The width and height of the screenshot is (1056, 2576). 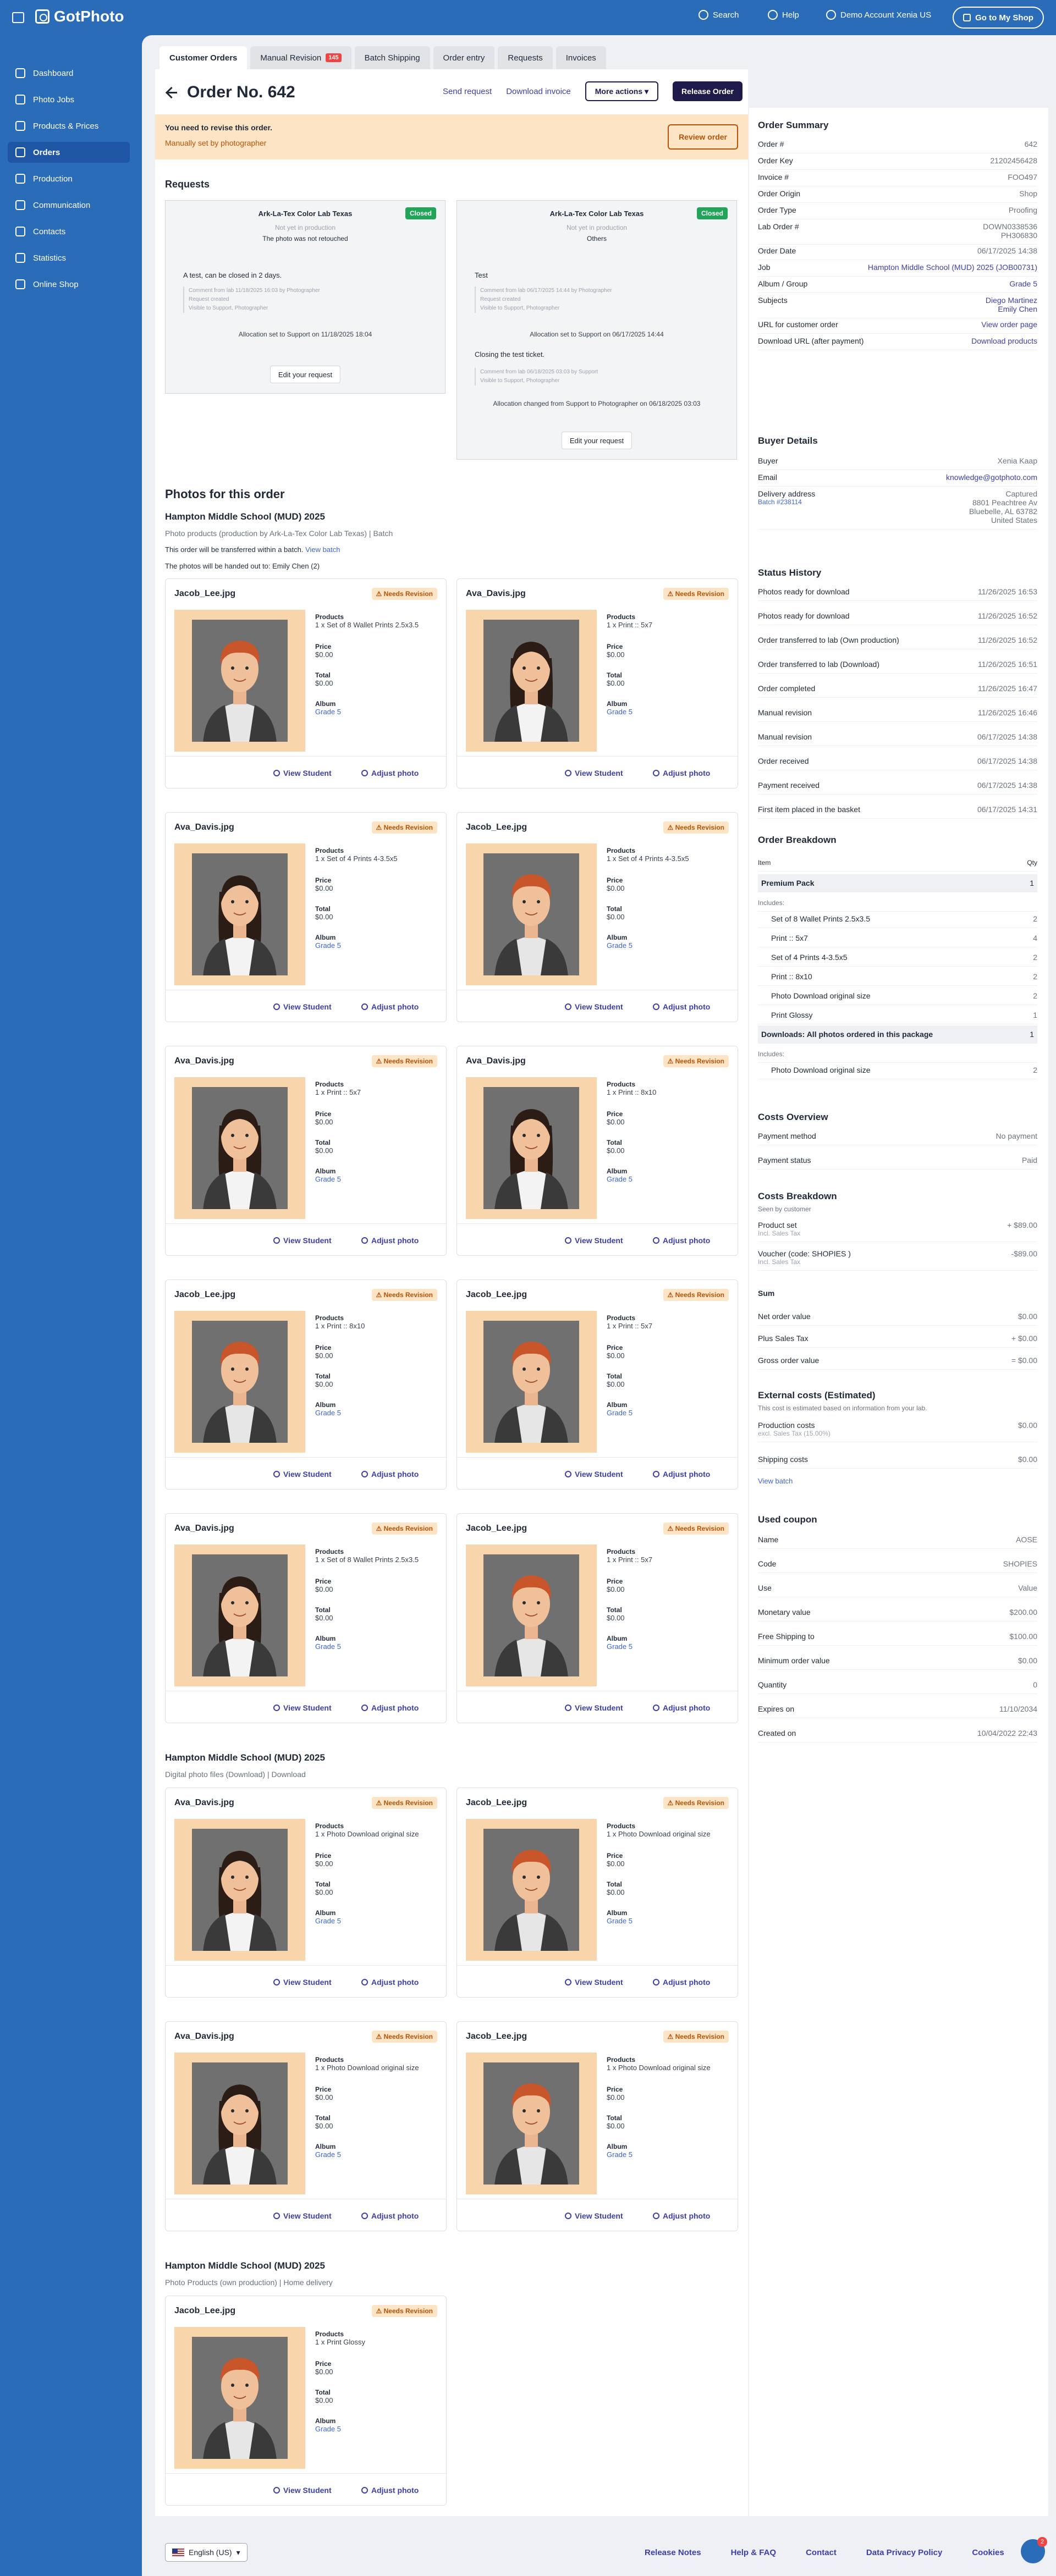 I want to click on row-value: Grade 5, so click(x=1023, y=283).